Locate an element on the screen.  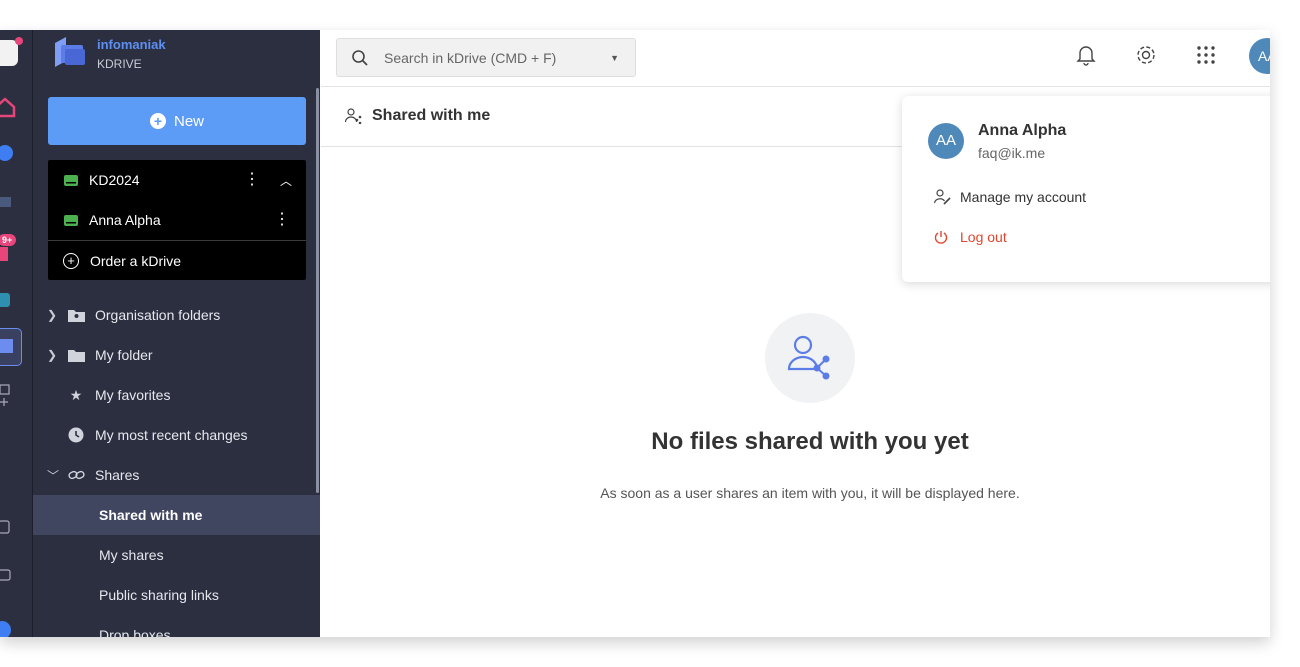
brand-name: infomaniak is located at coordinates (131, 44).